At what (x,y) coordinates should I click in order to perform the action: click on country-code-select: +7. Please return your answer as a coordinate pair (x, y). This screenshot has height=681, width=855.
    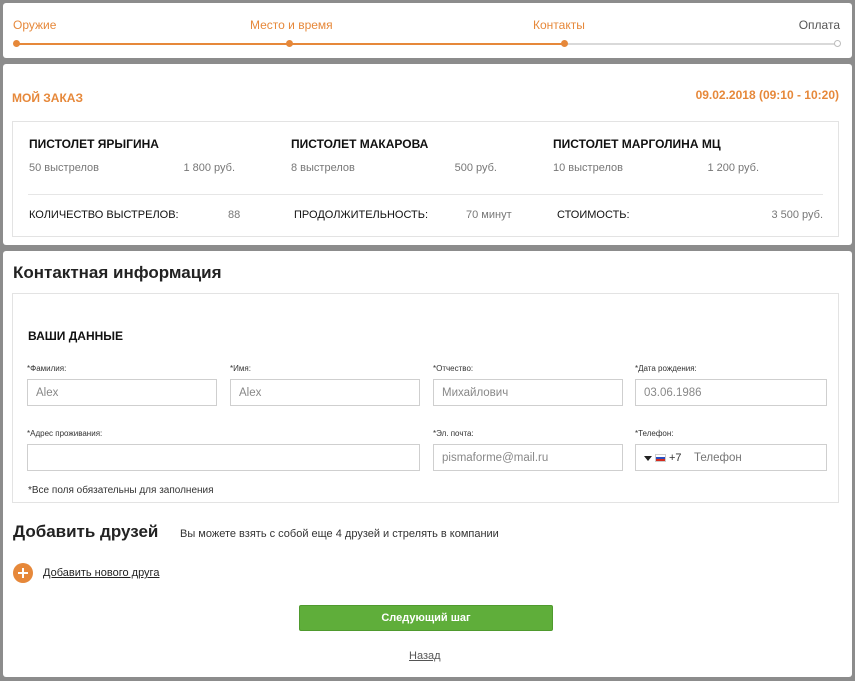
    Looking at the image, I should click on (663, 458).